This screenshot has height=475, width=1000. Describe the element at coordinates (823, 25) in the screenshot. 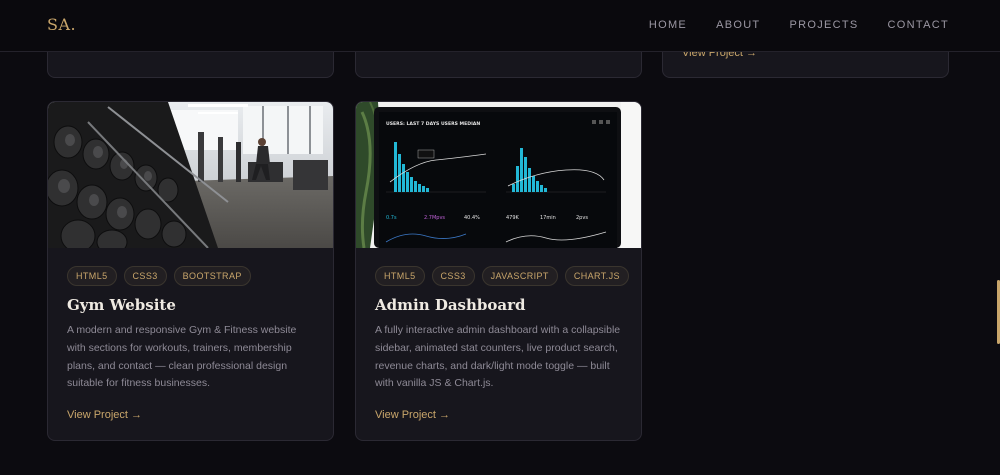

I see `nav-link-projects: PROJECTS` at that location.